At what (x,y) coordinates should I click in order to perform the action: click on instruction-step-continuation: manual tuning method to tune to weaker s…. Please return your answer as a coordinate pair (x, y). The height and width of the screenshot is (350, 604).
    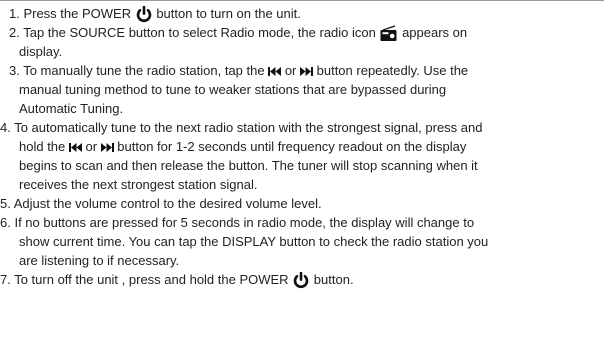
    Looking at the image, I should click on (233, 90).